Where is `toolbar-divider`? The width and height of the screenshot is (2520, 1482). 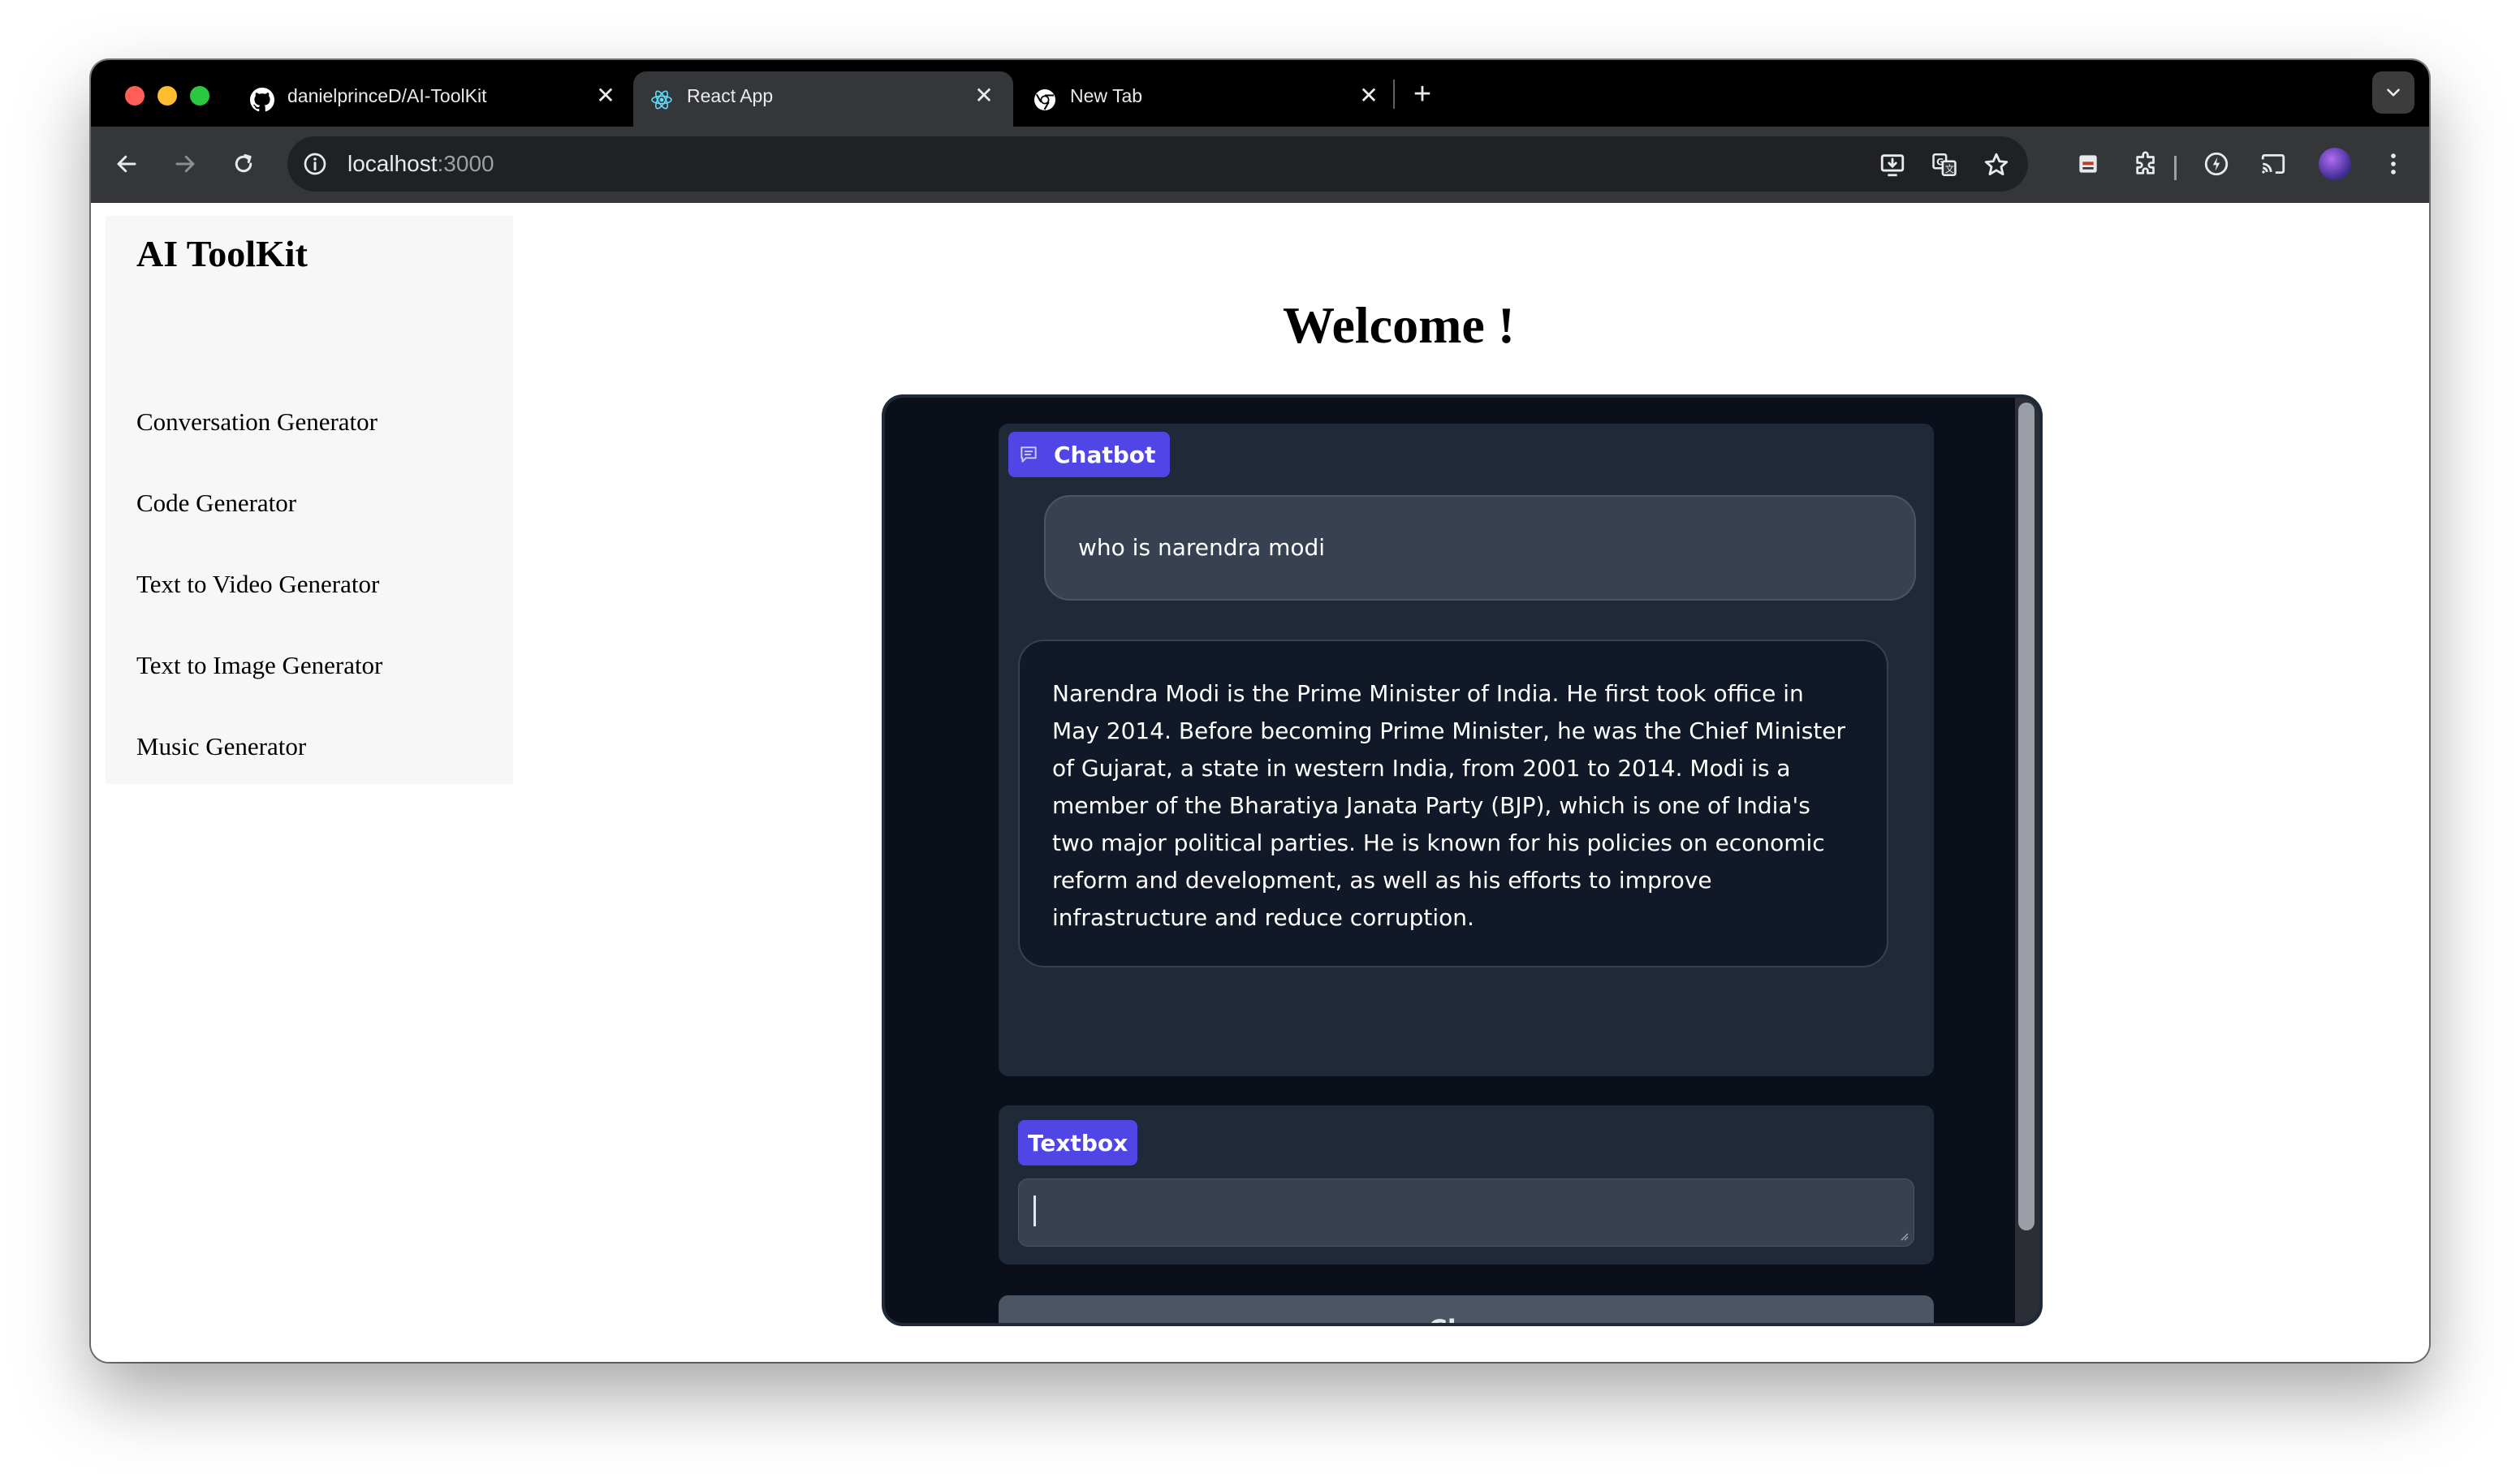
toolbar-divider is located at coordinates (2176, 168).